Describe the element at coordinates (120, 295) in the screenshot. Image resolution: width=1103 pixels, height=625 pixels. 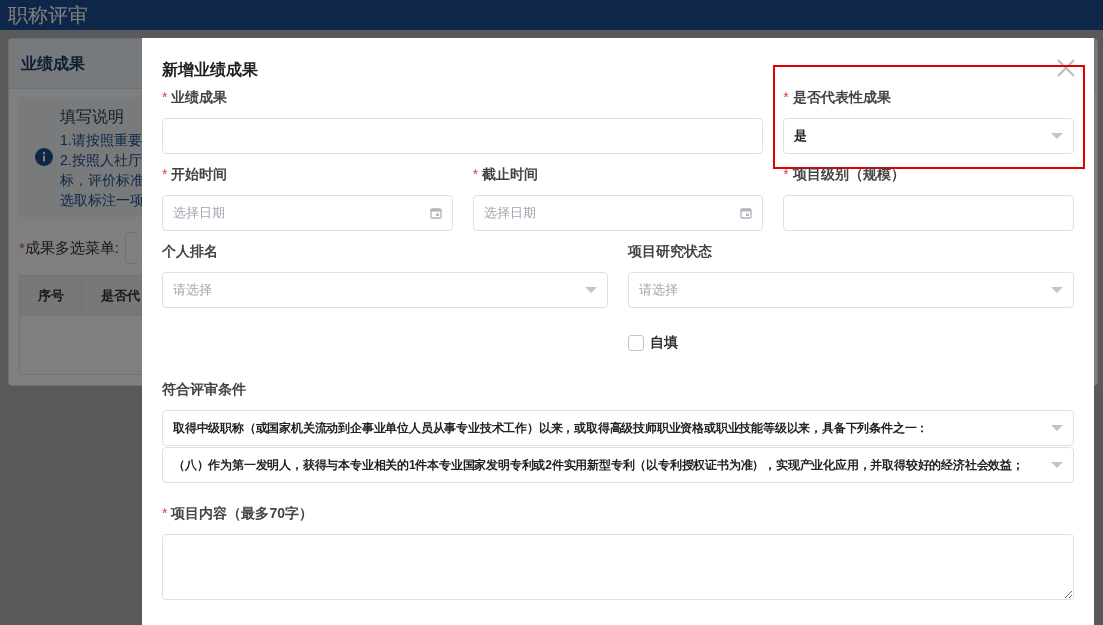
I see `column-header: 是否代` at that location.